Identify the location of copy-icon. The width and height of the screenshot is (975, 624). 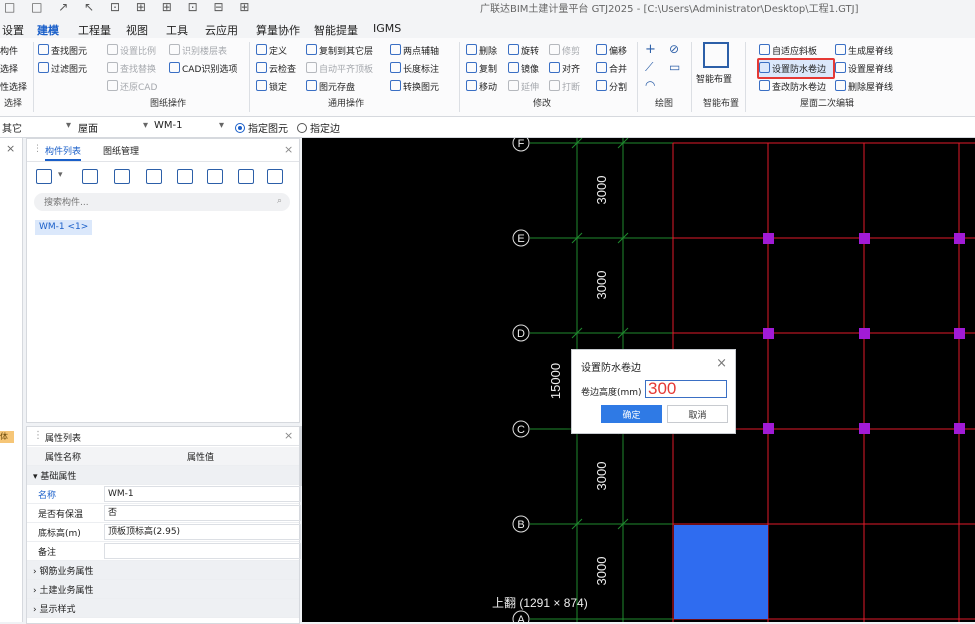
(90, 176).